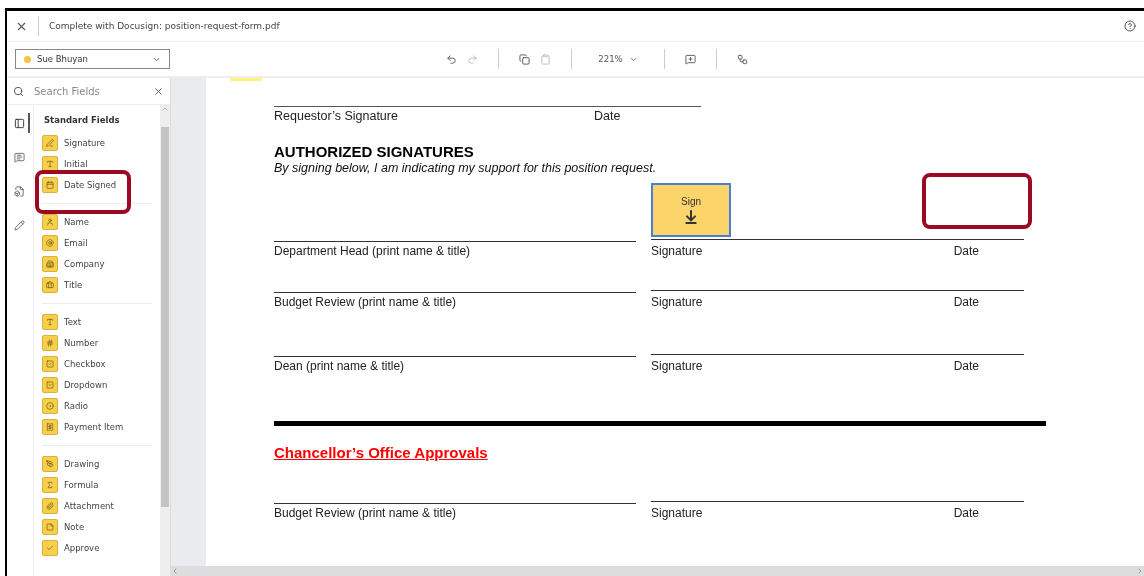 Image resolution: width=1144 pixels, height=576 pixels. Describe the element at coordinates (97, 506) in the screenshot. I see `field-item: Attachment` at that location.